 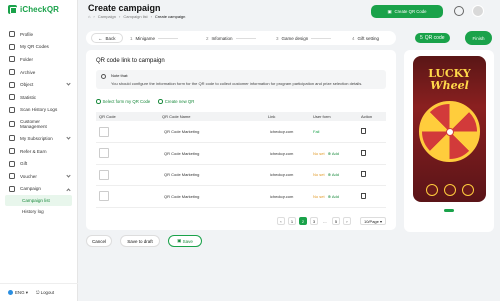 I want to click on sidebar-item-label: Customer Management, so click(x=33, y=124).